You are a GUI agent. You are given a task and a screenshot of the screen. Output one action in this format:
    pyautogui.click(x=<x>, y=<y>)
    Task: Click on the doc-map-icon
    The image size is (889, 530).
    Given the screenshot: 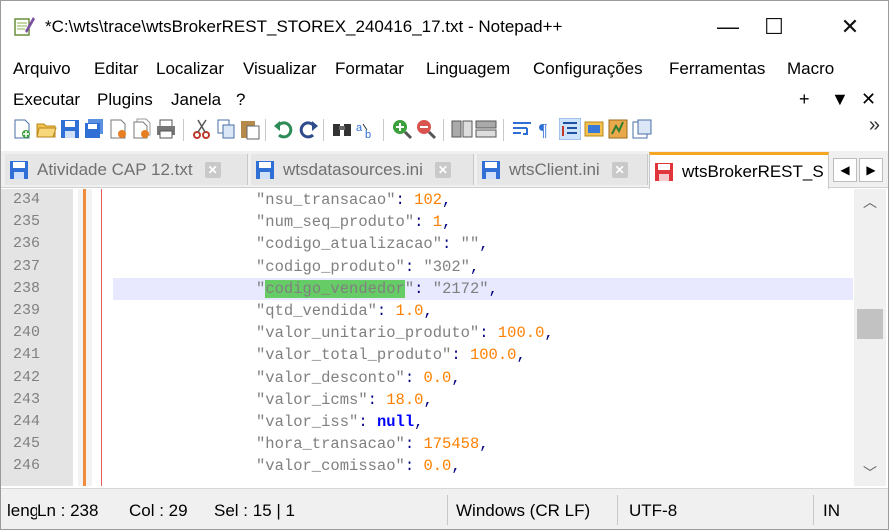 What is the action you would take?
    pyautogui.click(x=594, y=129)
    